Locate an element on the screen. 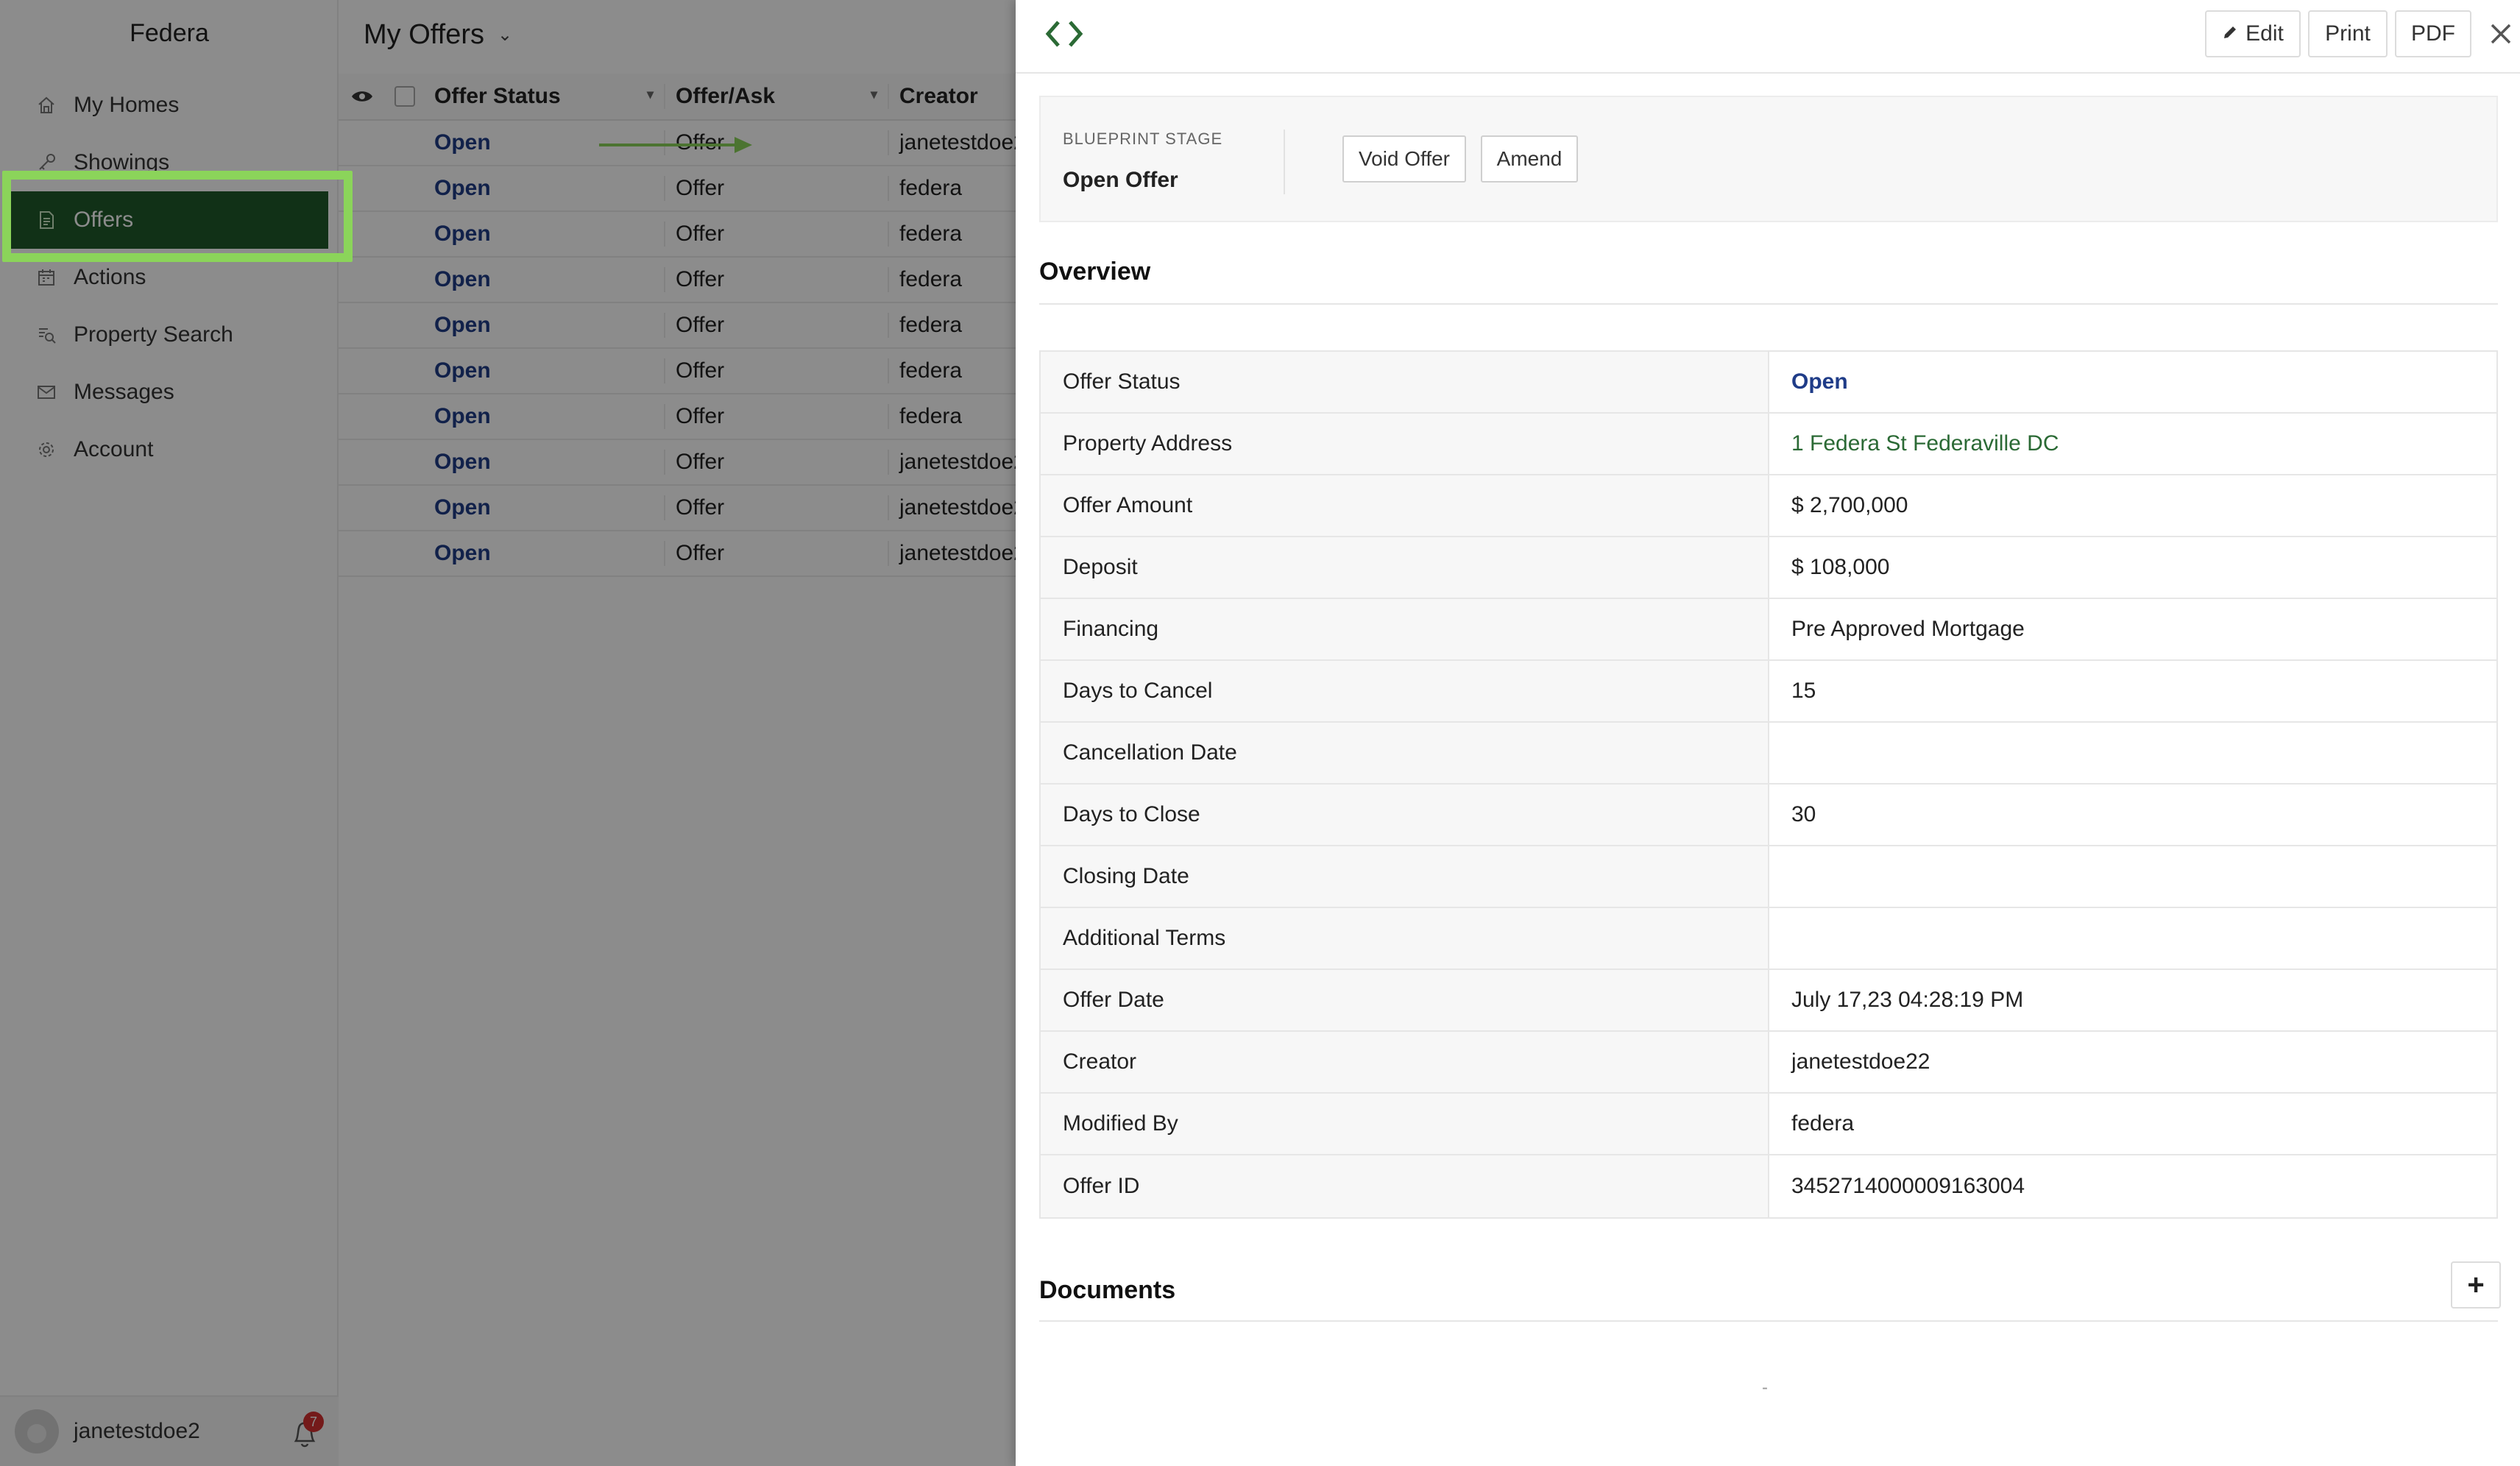 This screenshot has width=2520, height=1466. edit-button: Edit is located at coordinates (2253, 33).